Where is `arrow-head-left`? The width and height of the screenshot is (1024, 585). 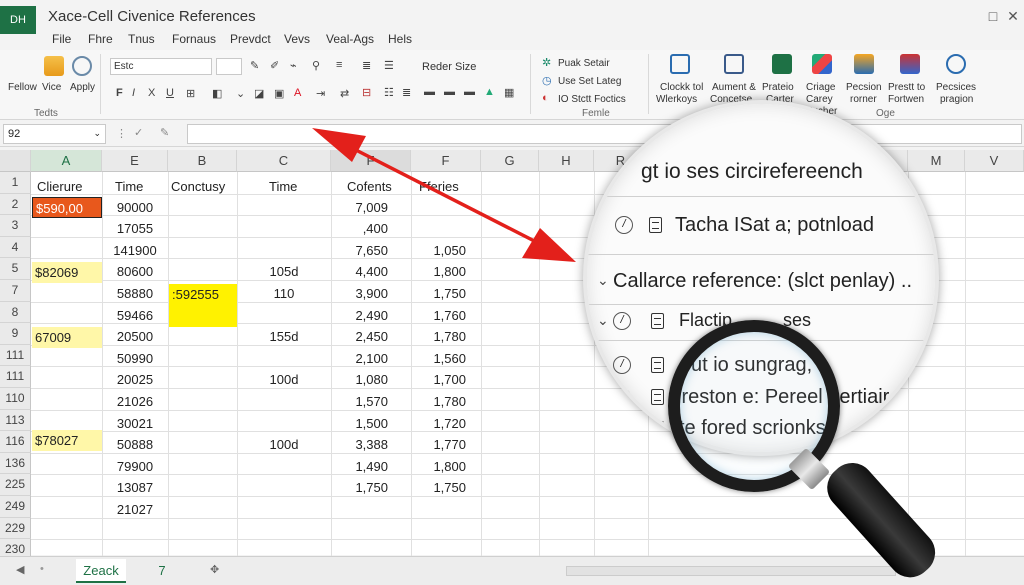 arrow-head-left is located at coordinates (339, 145).